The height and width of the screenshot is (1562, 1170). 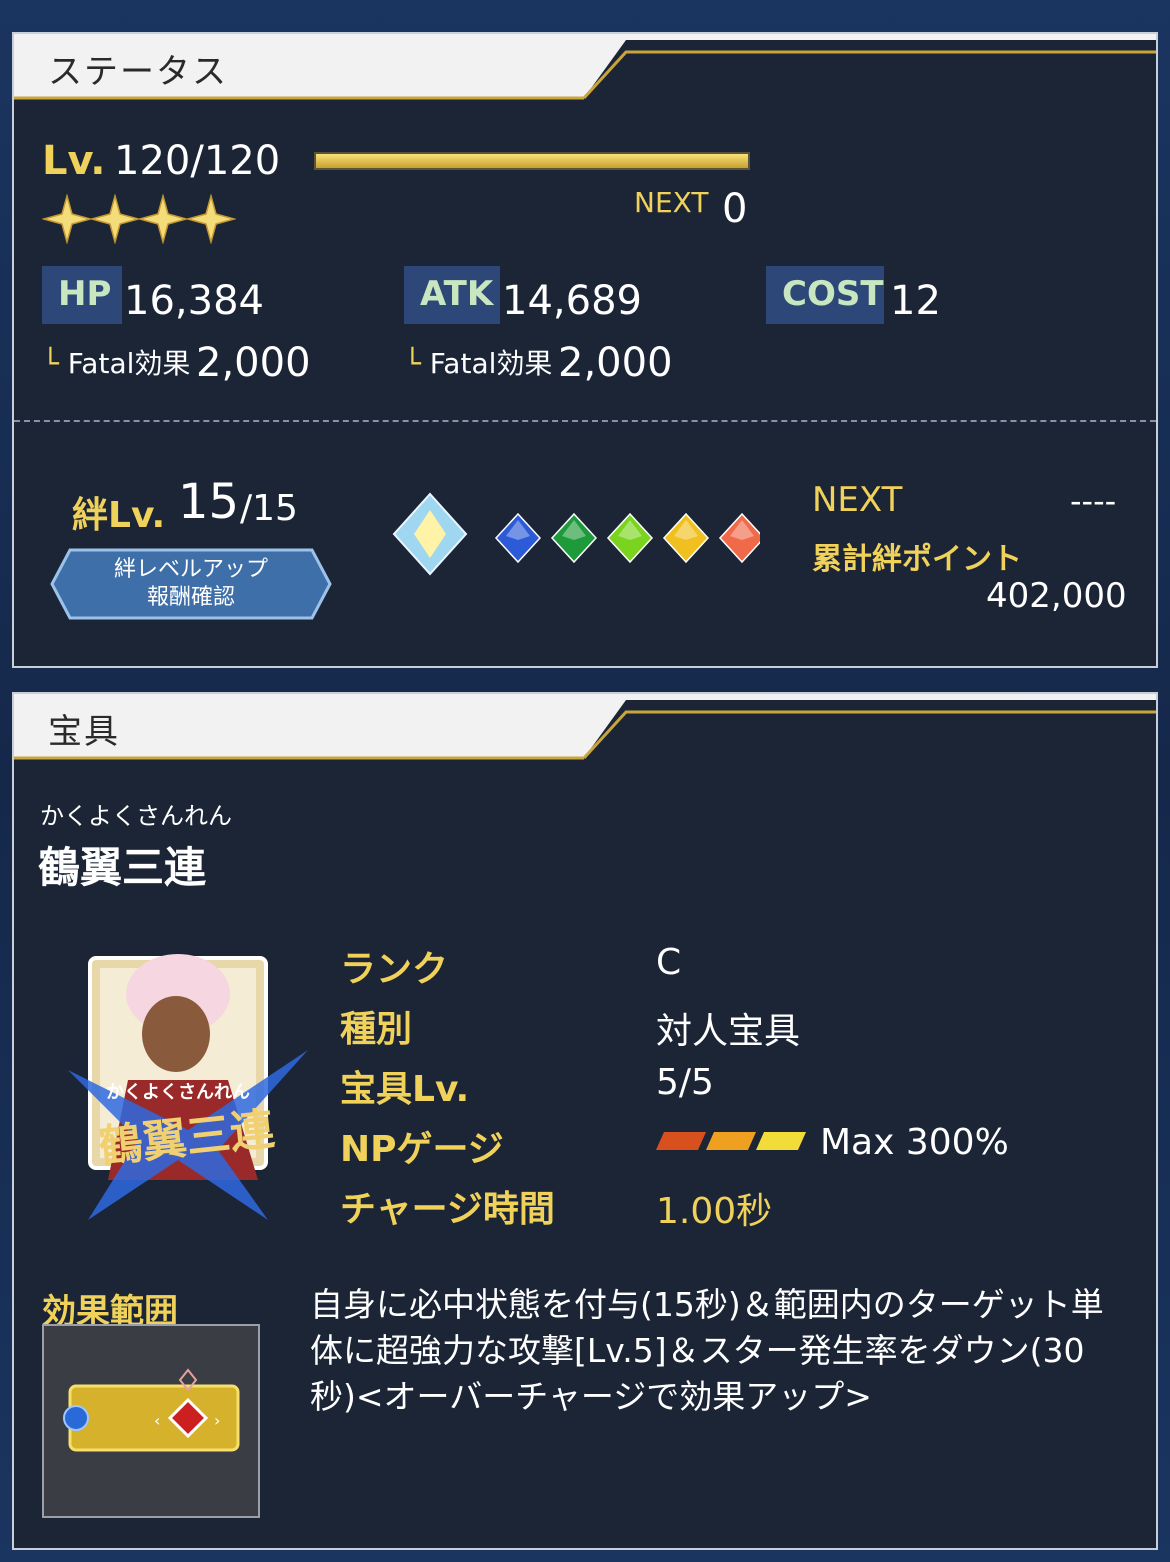 What do you see at coordinates (915, 301) in the screenshot?
I see `cost-value: 12` at bounding box center [915, 301].